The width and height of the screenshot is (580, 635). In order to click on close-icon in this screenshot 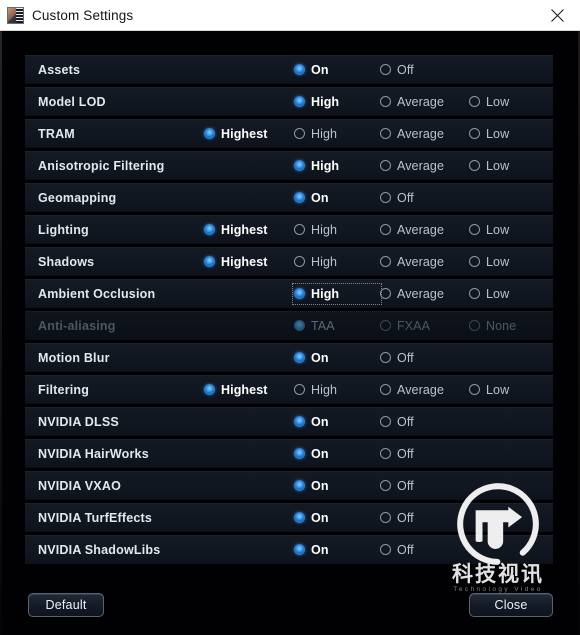, I will do `click(557, 15)`.